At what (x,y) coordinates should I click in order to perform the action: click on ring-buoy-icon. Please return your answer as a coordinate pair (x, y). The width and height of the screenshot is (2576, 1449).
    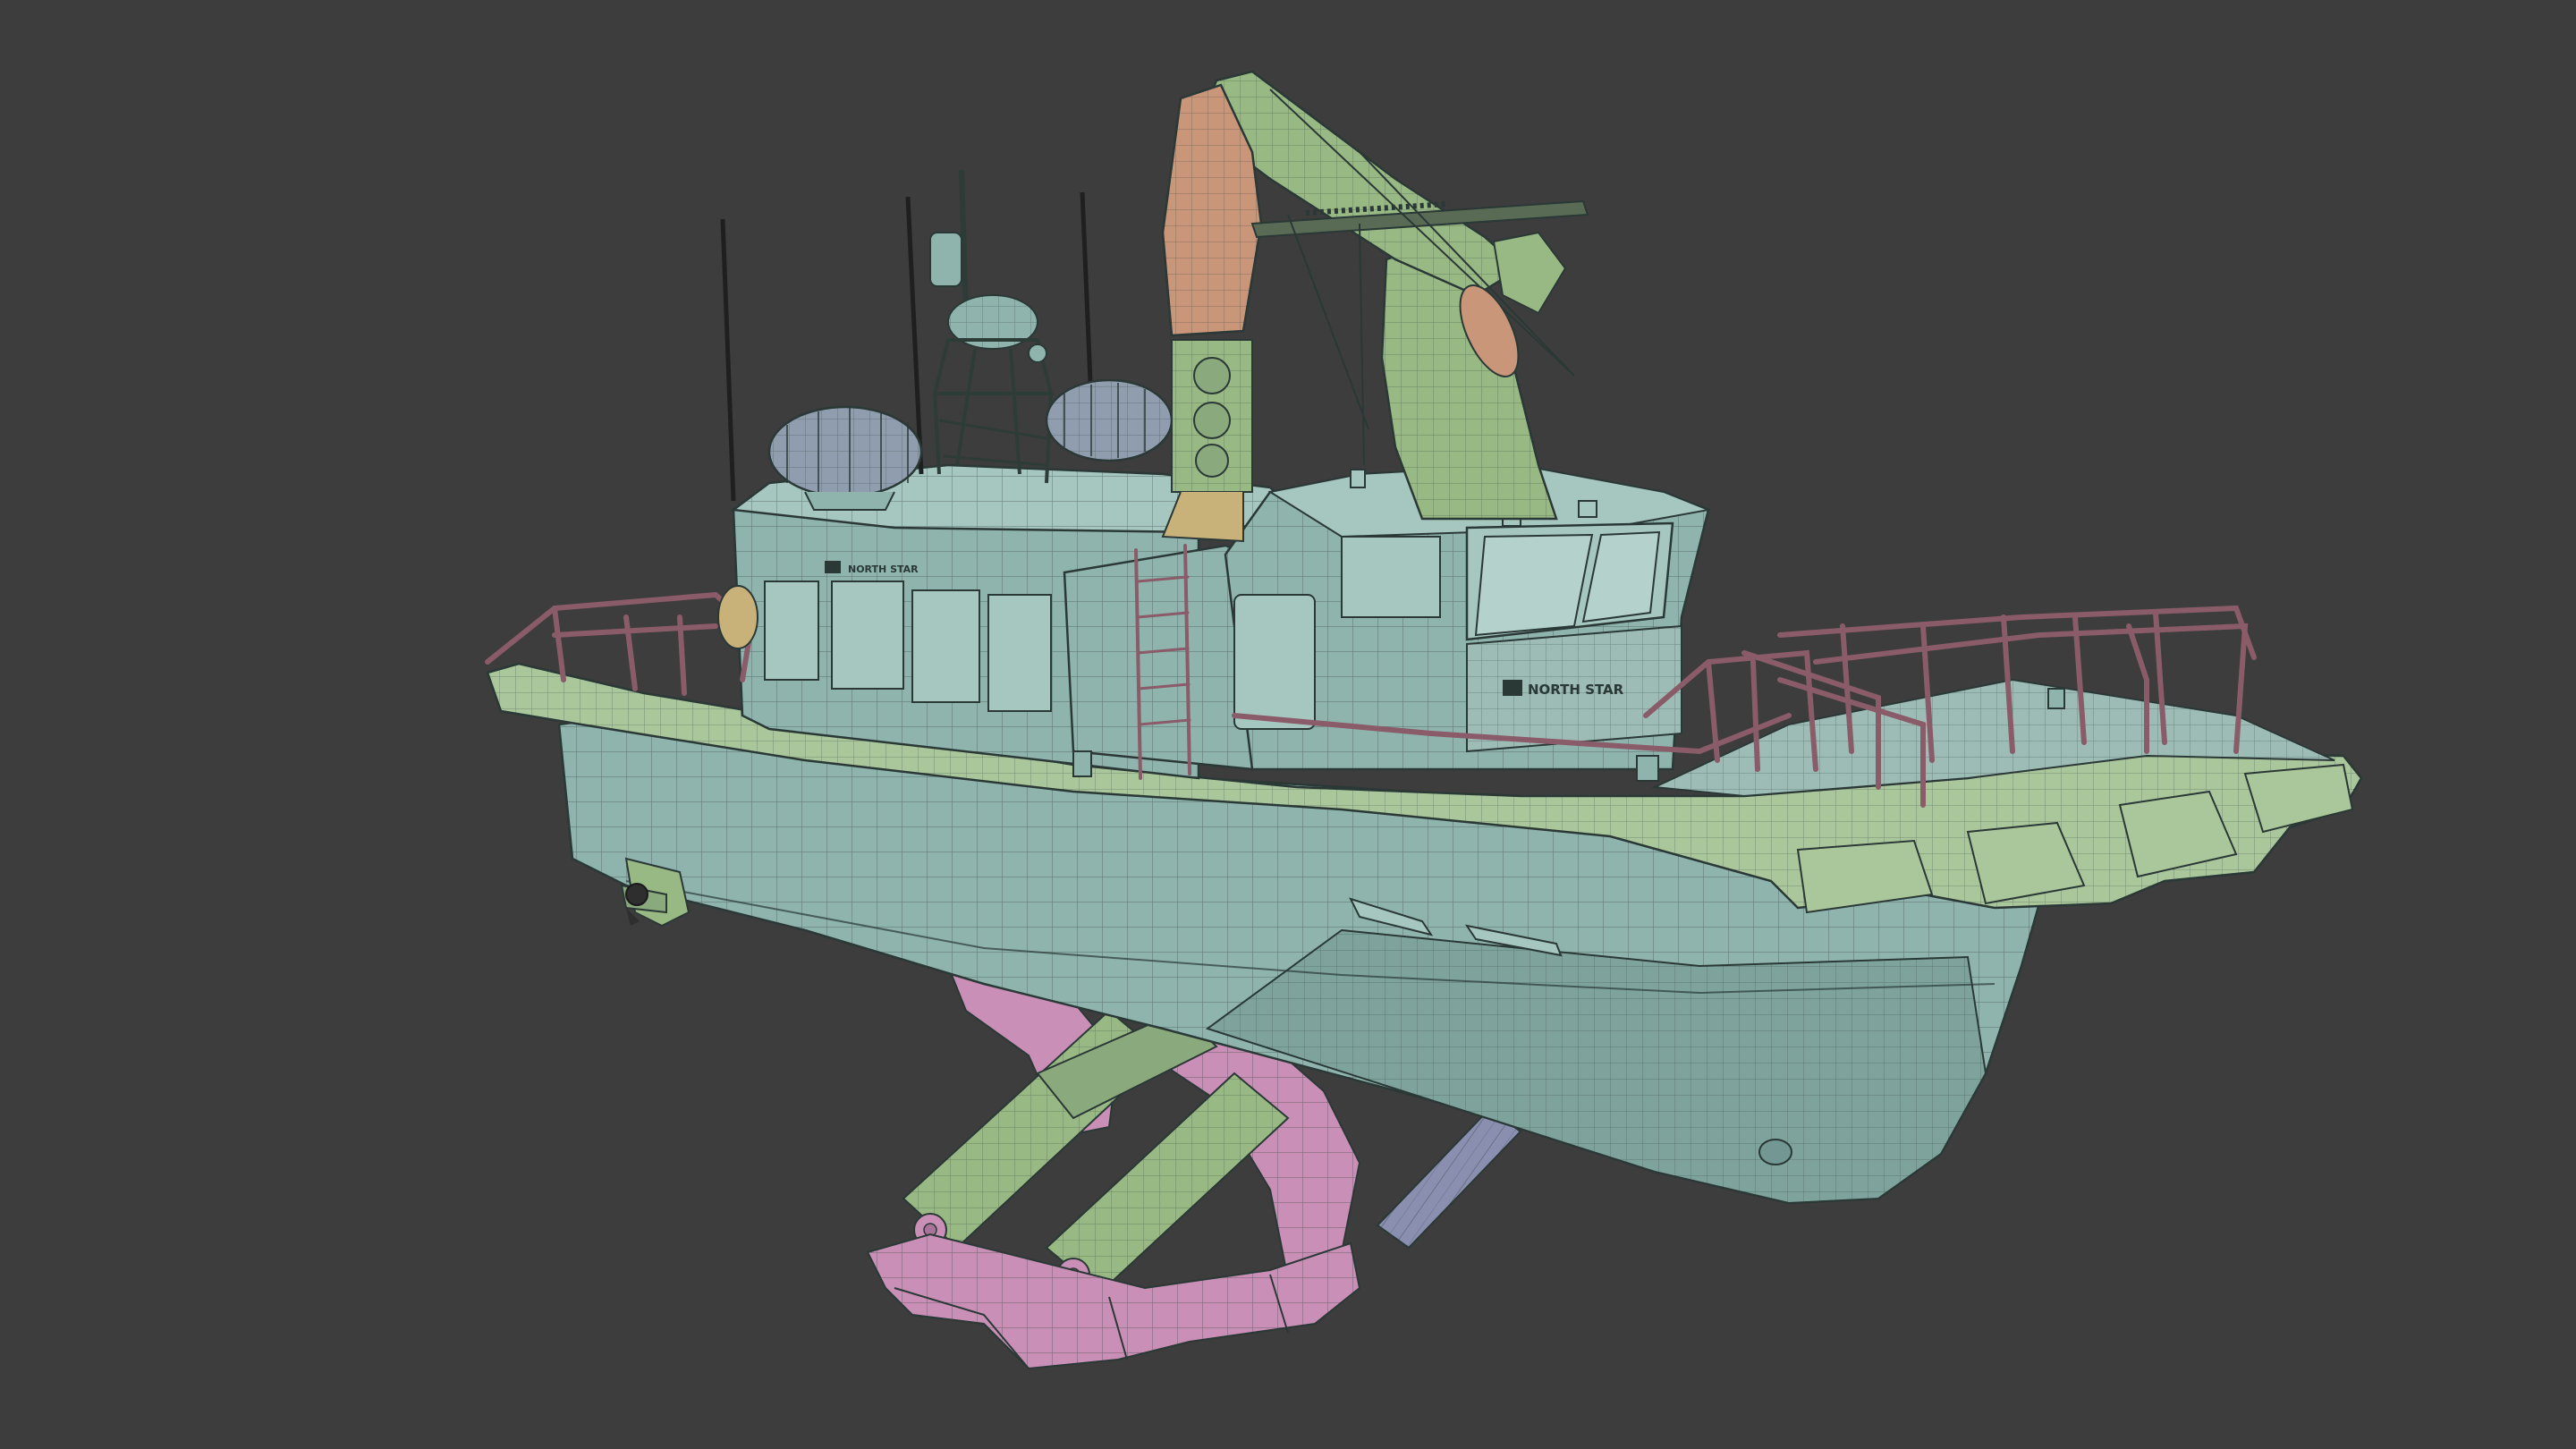
    Looking at the image, I should click on (737, 617).